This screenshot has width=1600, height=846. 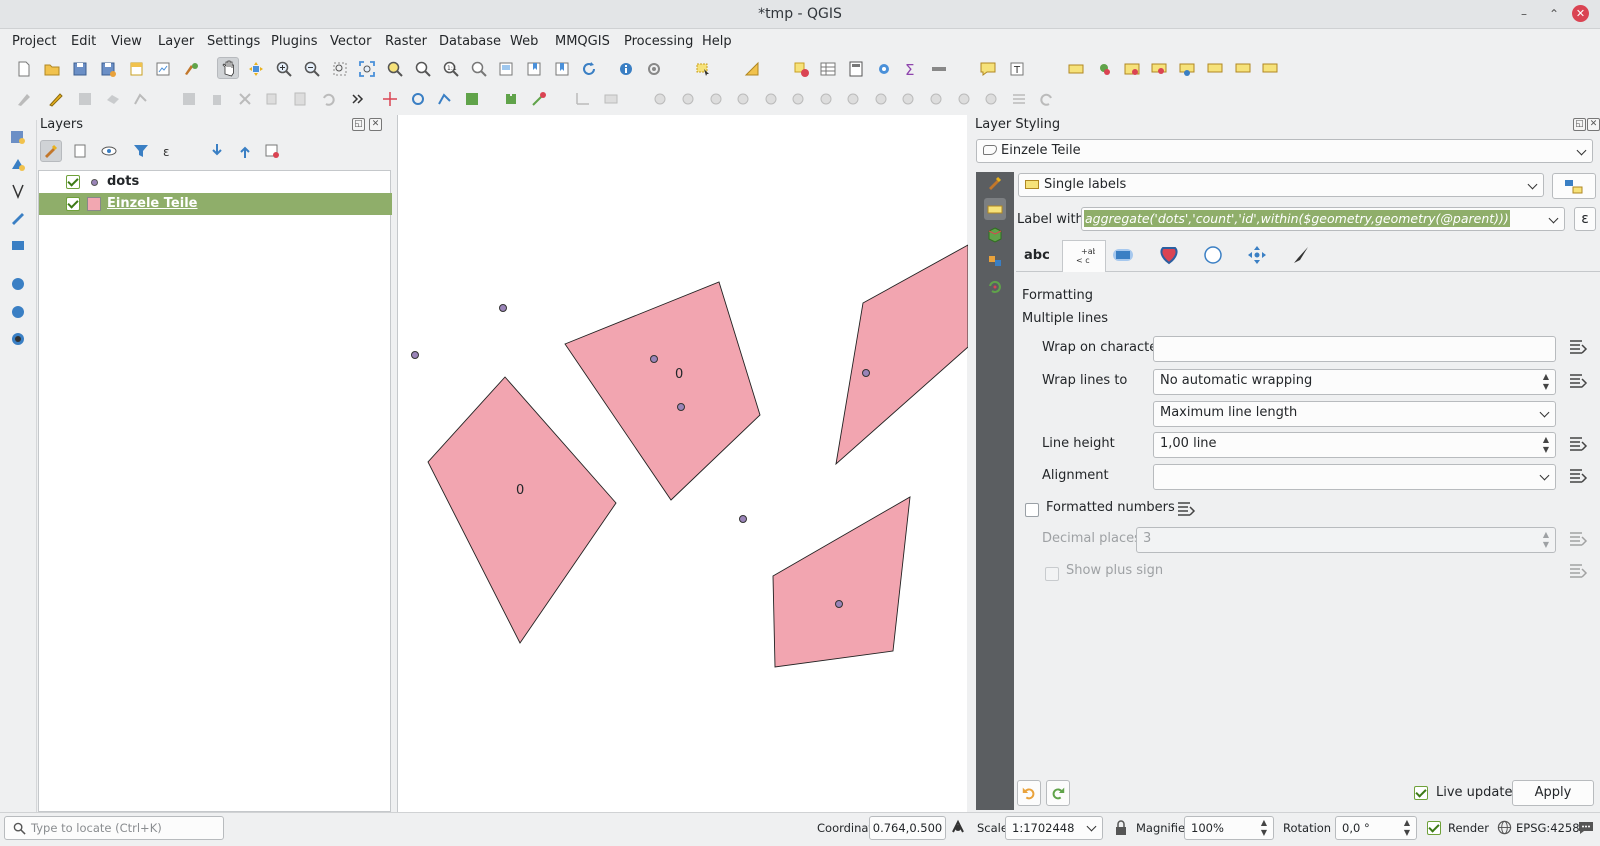 I want to click on float-panel-icon: ◱, so click(x=1579, y=124).